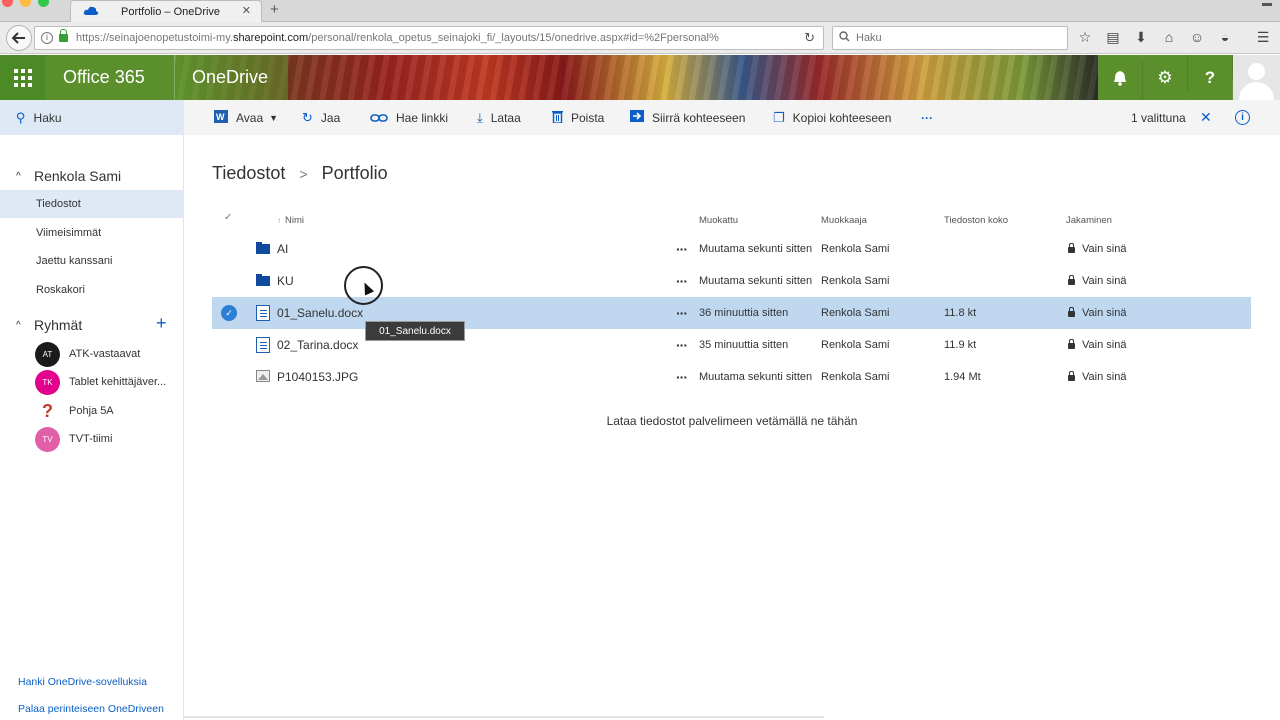 Image resolution: width=1280 pixels, height=720 pixels. I want to click on download-button: ⤓ Lataa, so click(499, 117).